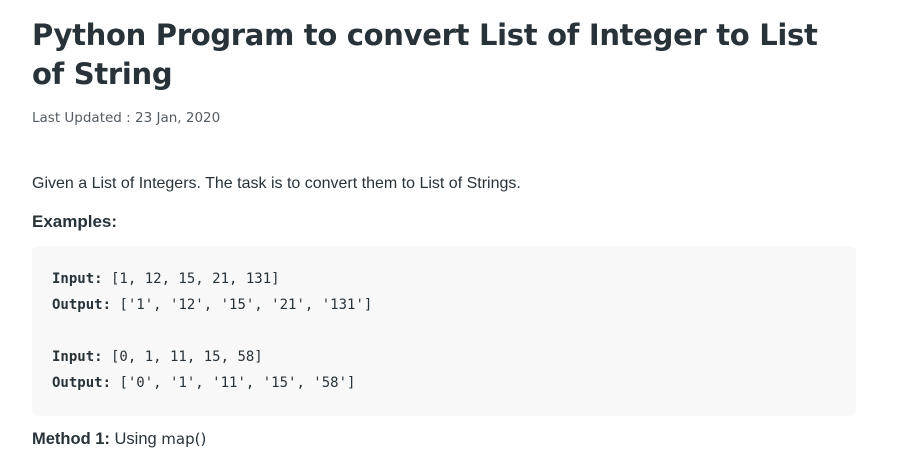  Describe the element at coordinates (191, 279) in the screenshot. I see `input-value: [1, 12, 15, 21, 131]` at that location.